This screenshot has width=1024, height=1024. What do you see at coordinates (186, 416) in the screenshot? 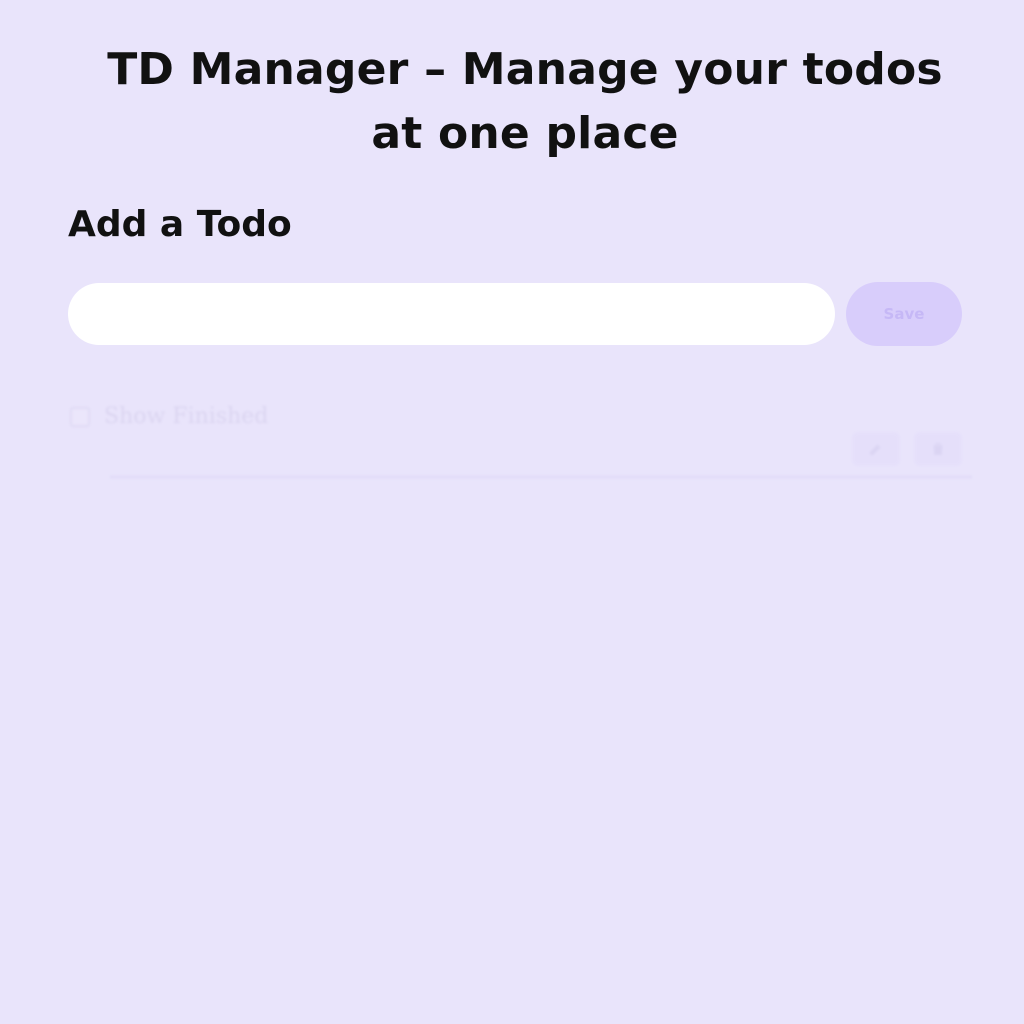
I see `show-finished-label: Show Finished` at bounding box center [186, 416].